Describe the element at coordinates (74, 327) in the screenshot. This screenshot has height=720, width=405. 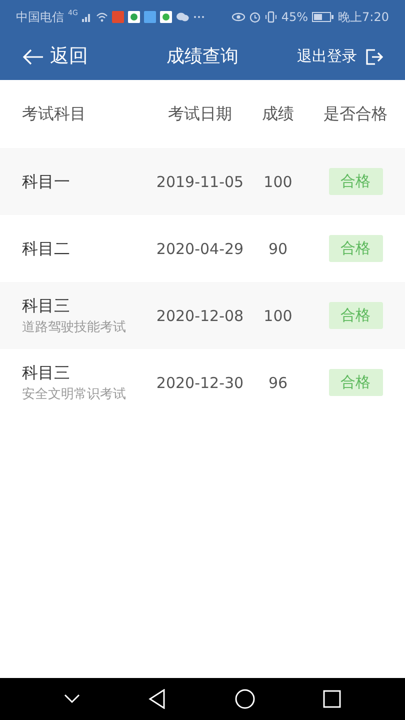
I see `subject-note: 道路驾驶技能考试` at that location.